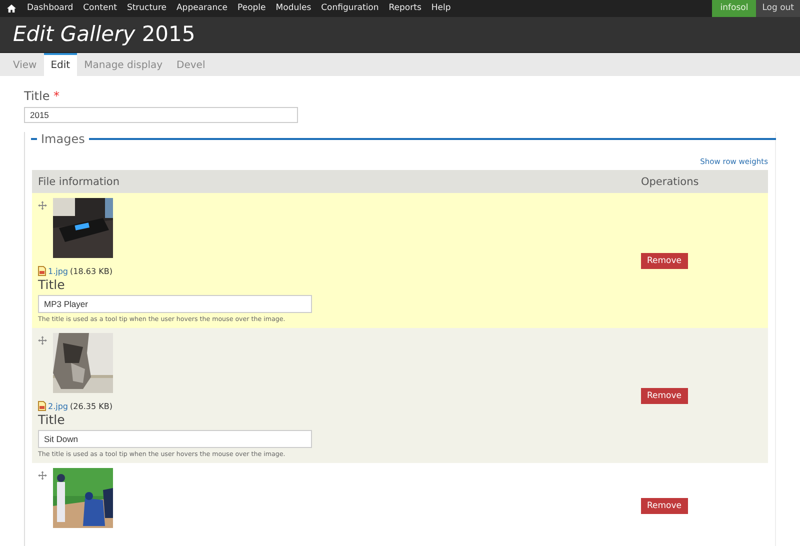 The width and height of the screenshot is (800, 546). What do you see at coordinates (11, 8) in the screenshot?
I see `home-icon` at bounding box center [11, 8].